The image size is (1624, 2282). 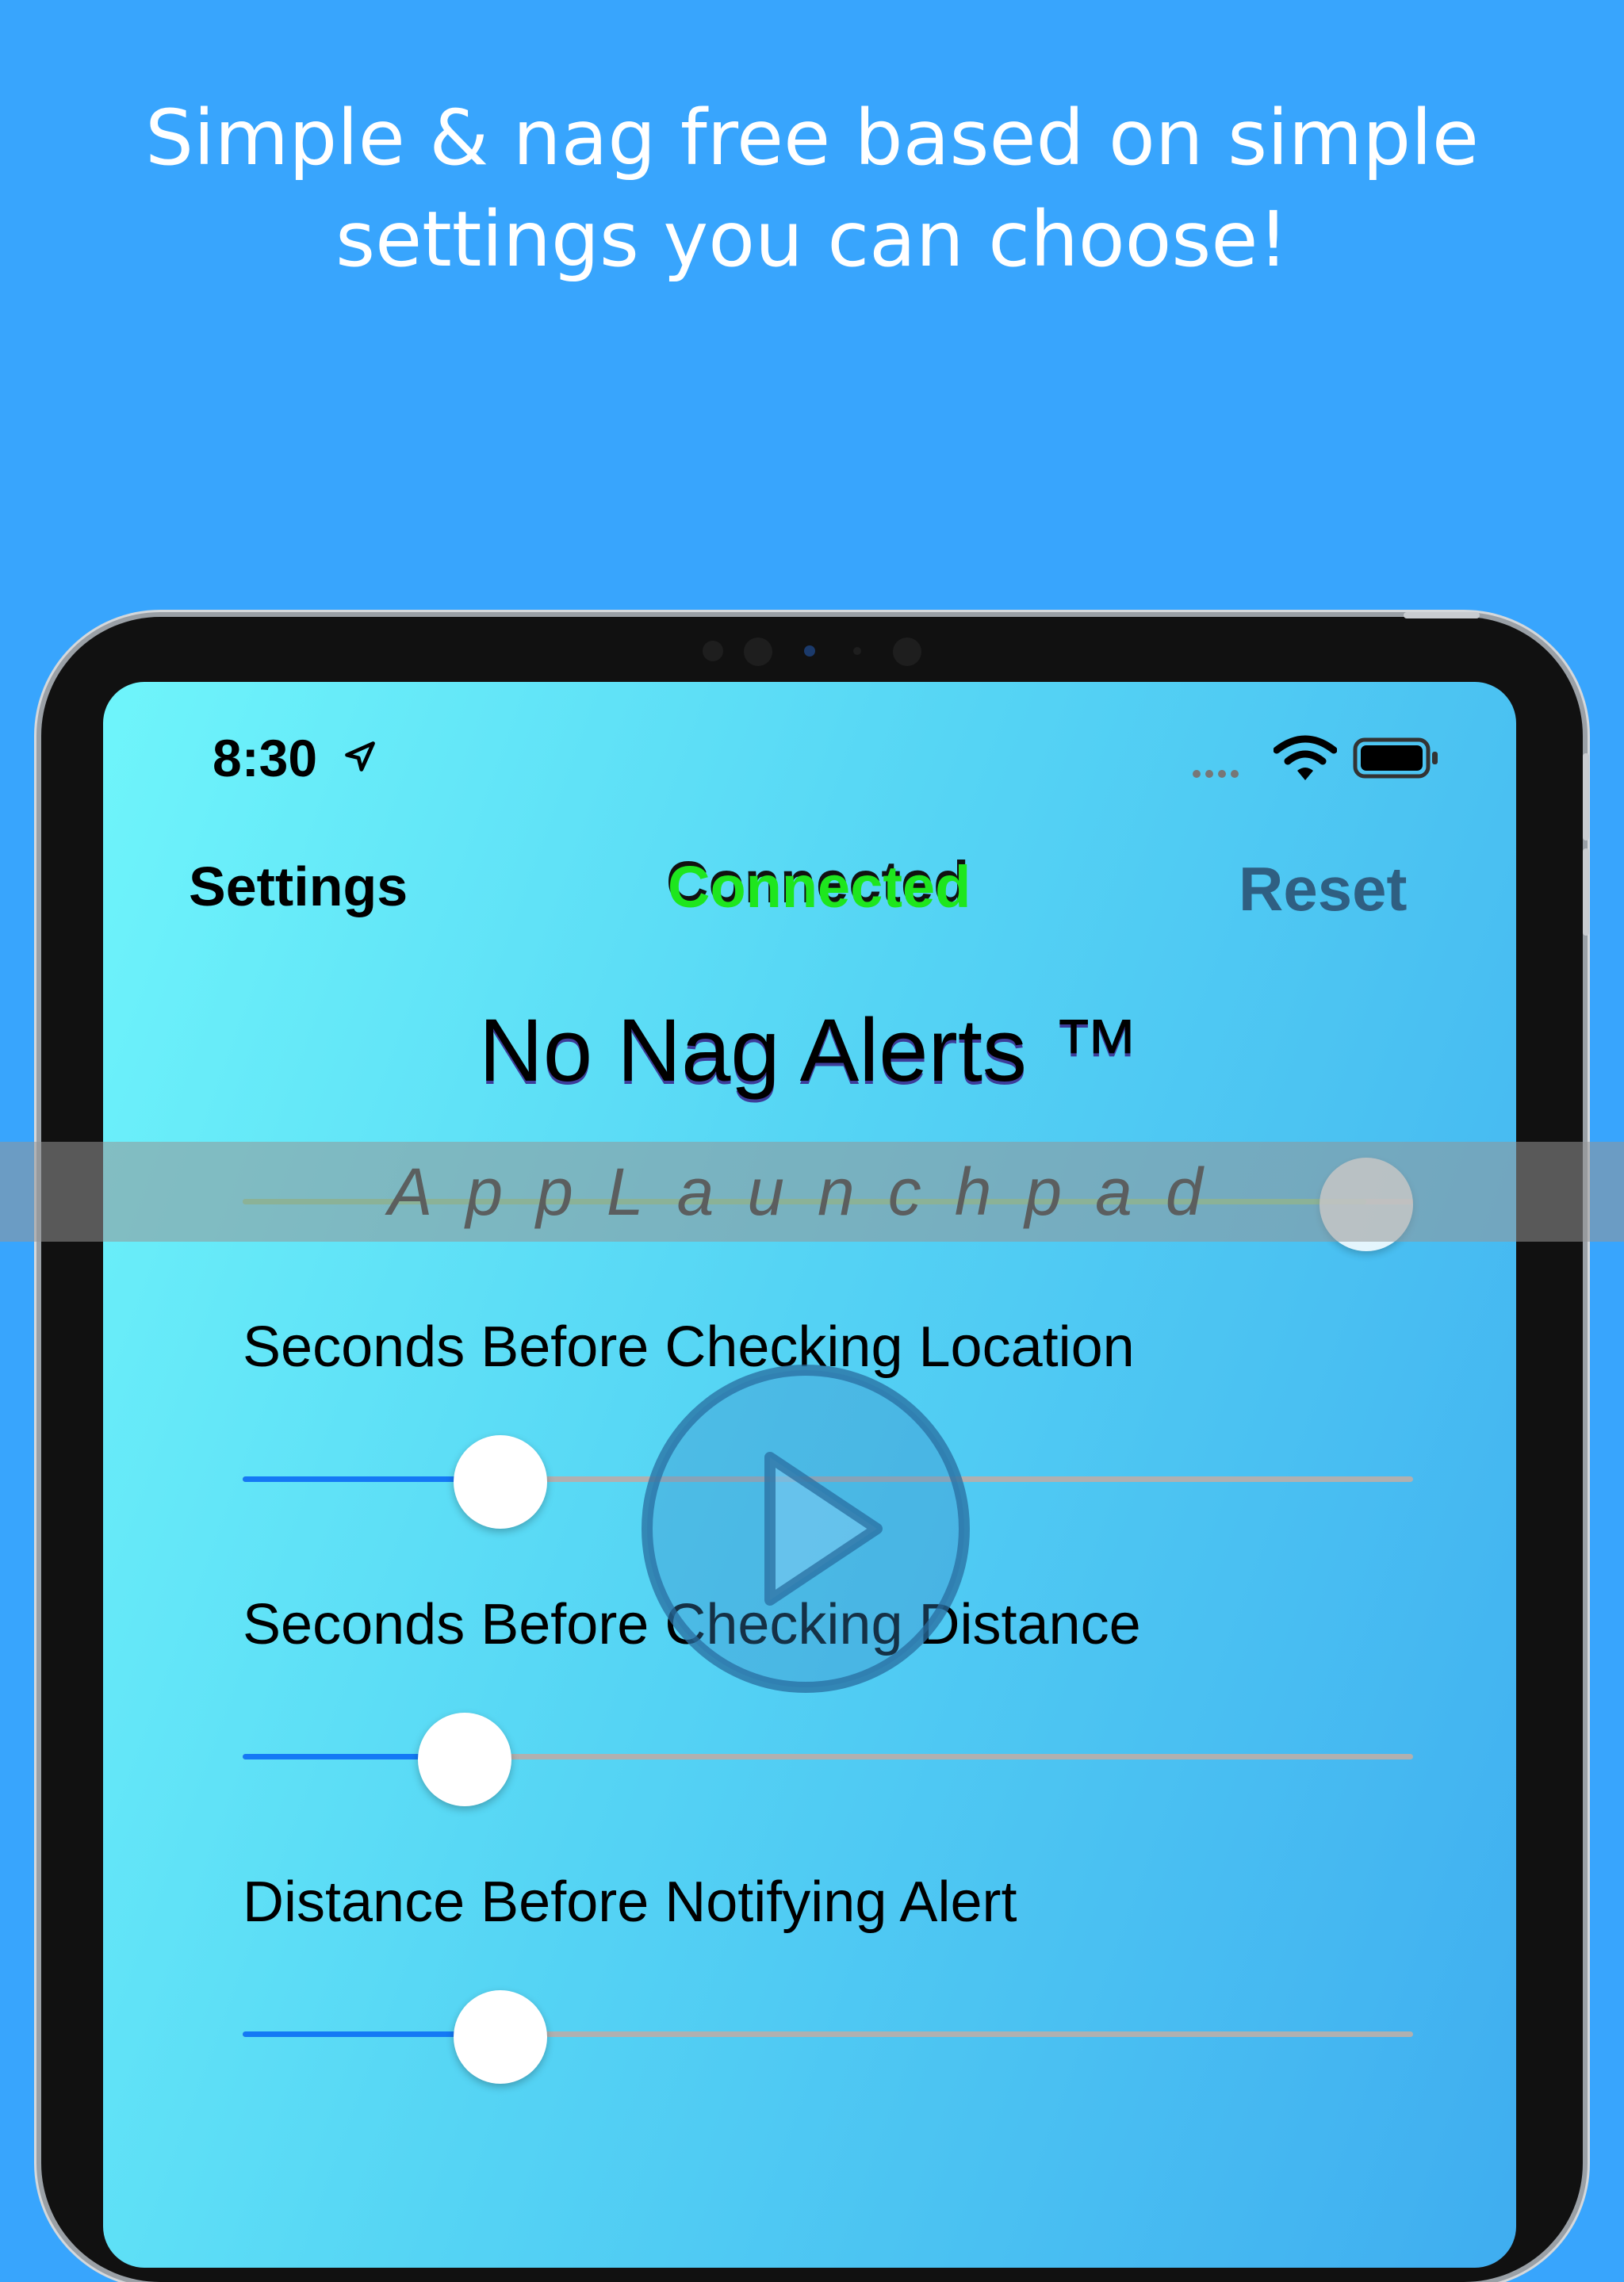 What do you see at coordinates (1586, 892) in the screenshot?
I see `volume-down-button` at bounding box center [1586, 892].